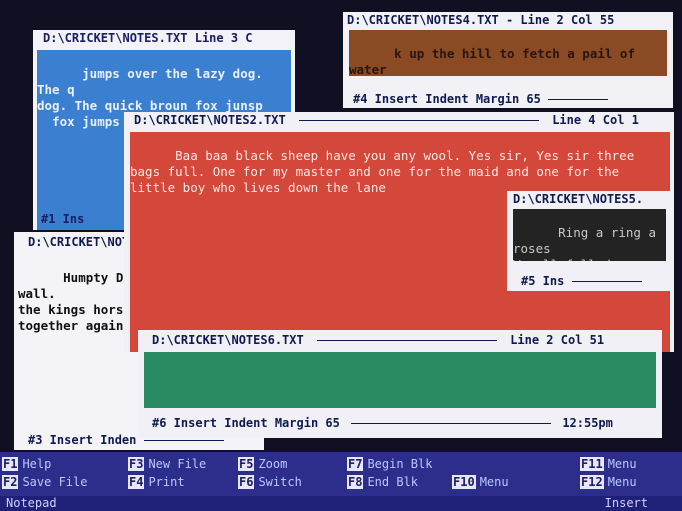  What do you see at coordinates (44, 482) in the screenshot?
I see `fkey-save-file: F2 Save File` at bounding box center [44, 482].